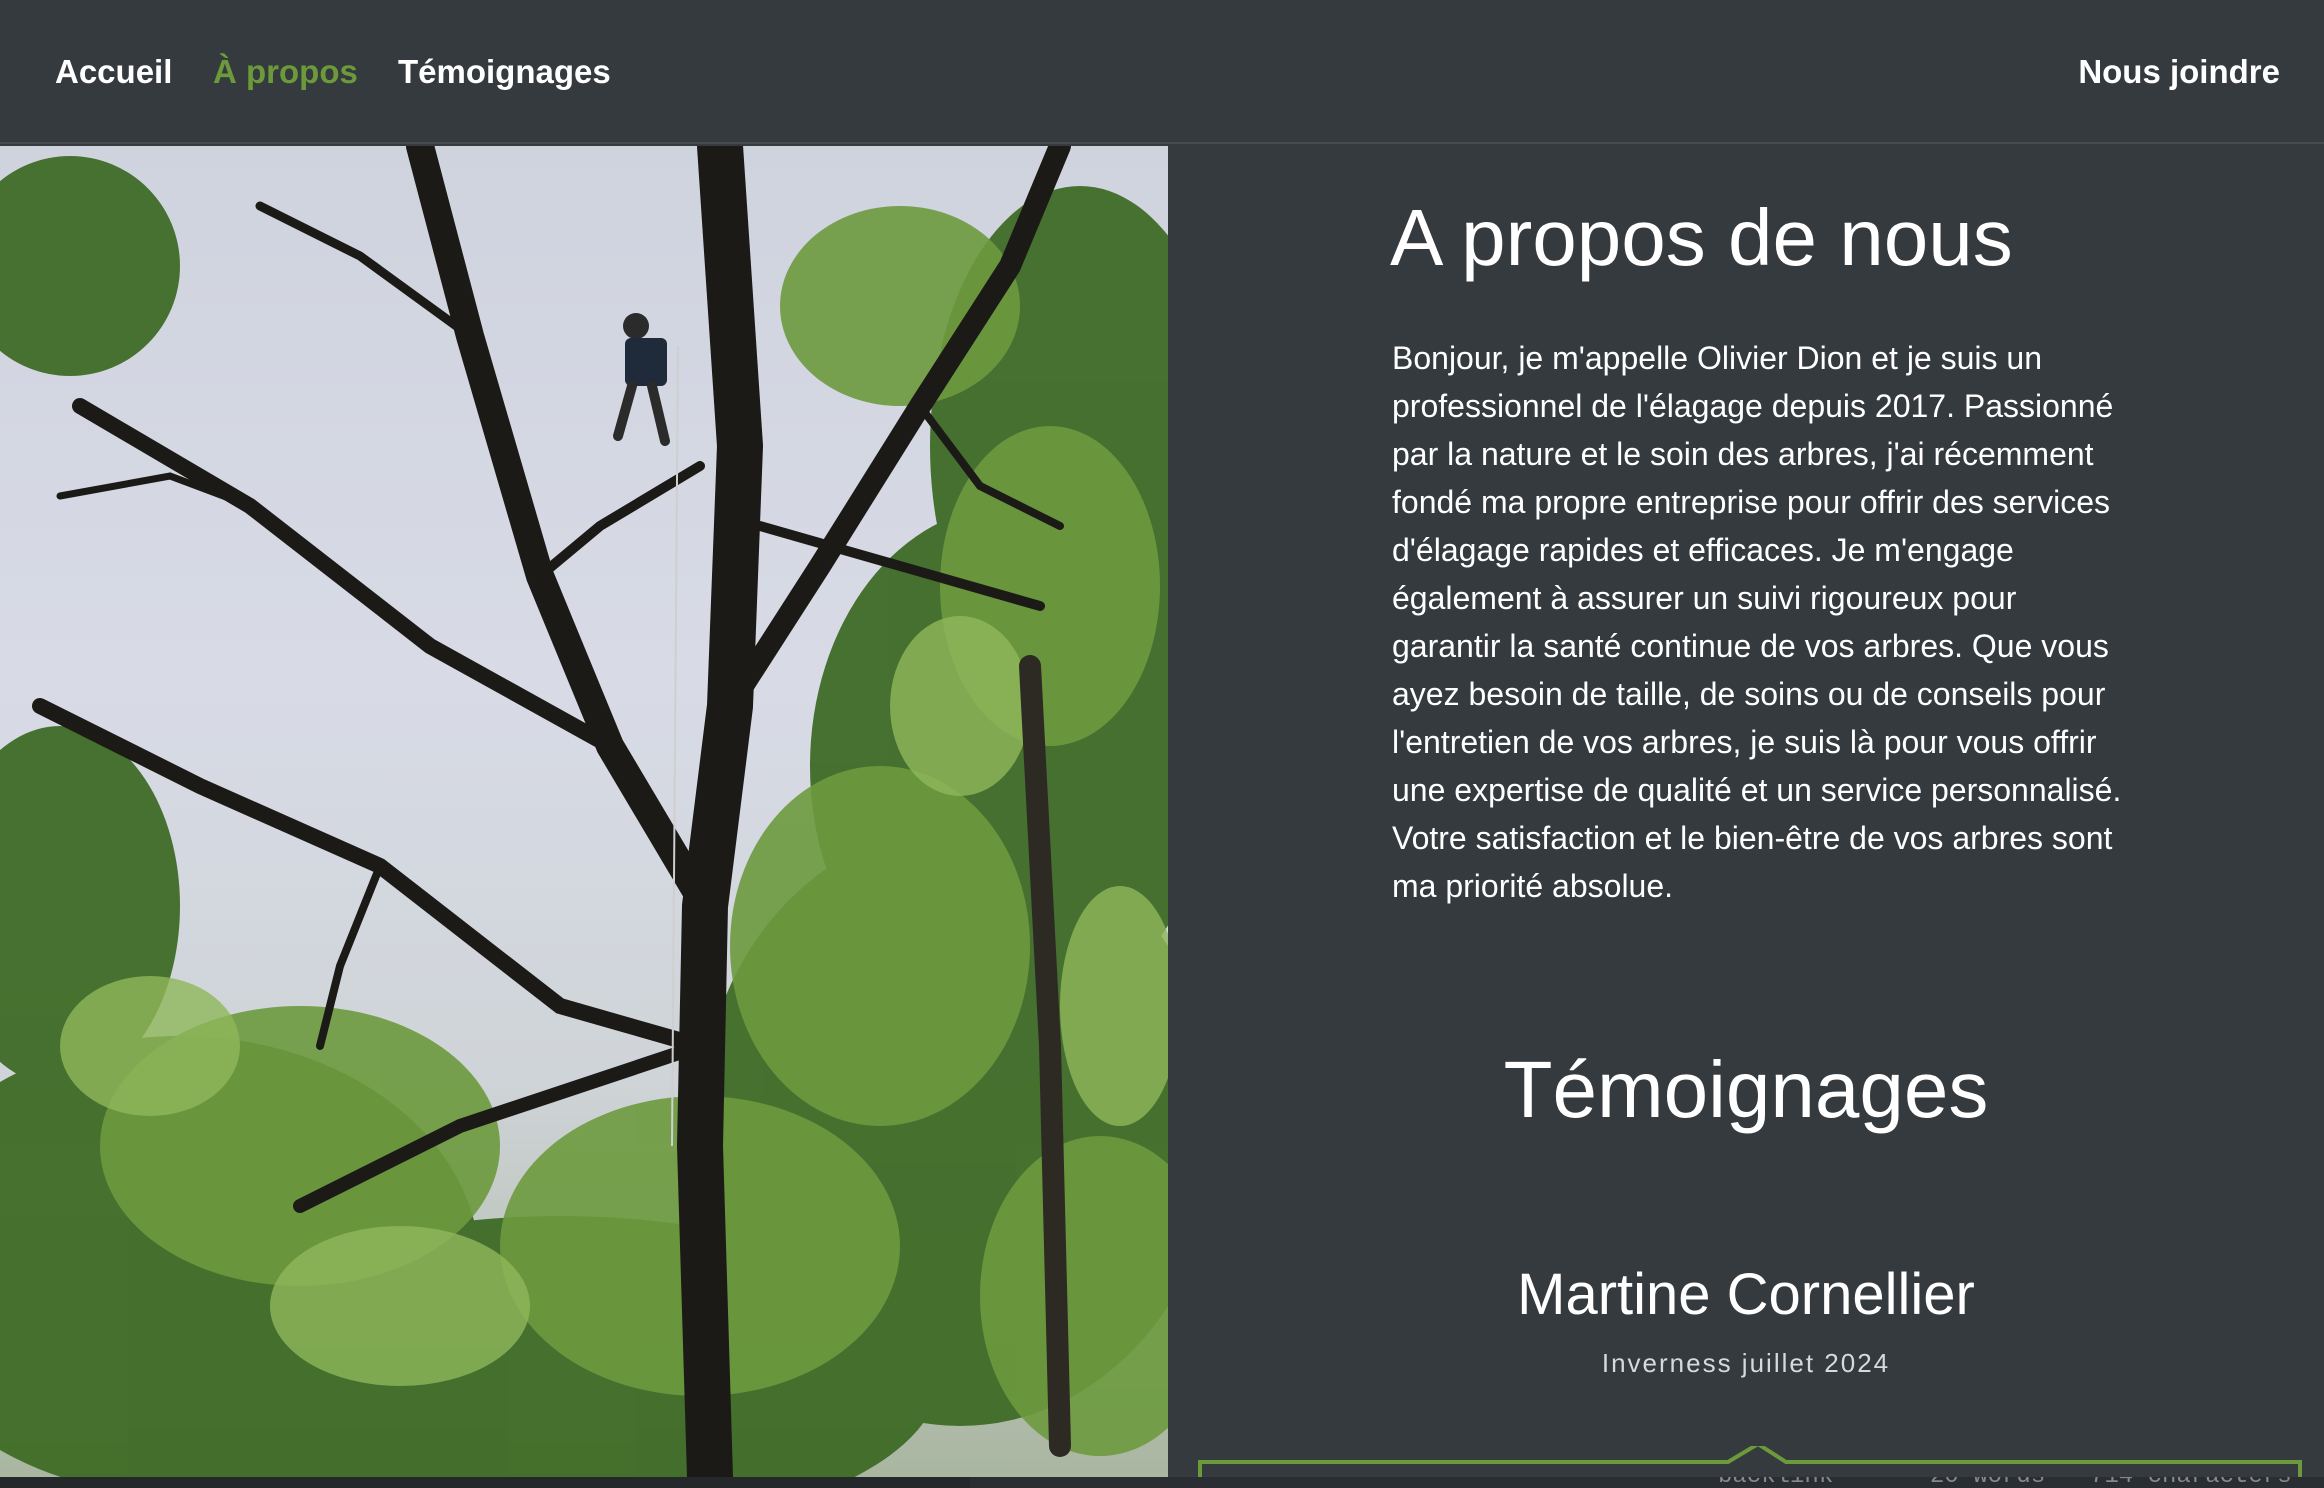 The image size is (2324, 1488). What do you see at coordinates (1701, 237) in the screenshot?
I see `about-title: A propos de nous` at bounding box center [1701, 237].